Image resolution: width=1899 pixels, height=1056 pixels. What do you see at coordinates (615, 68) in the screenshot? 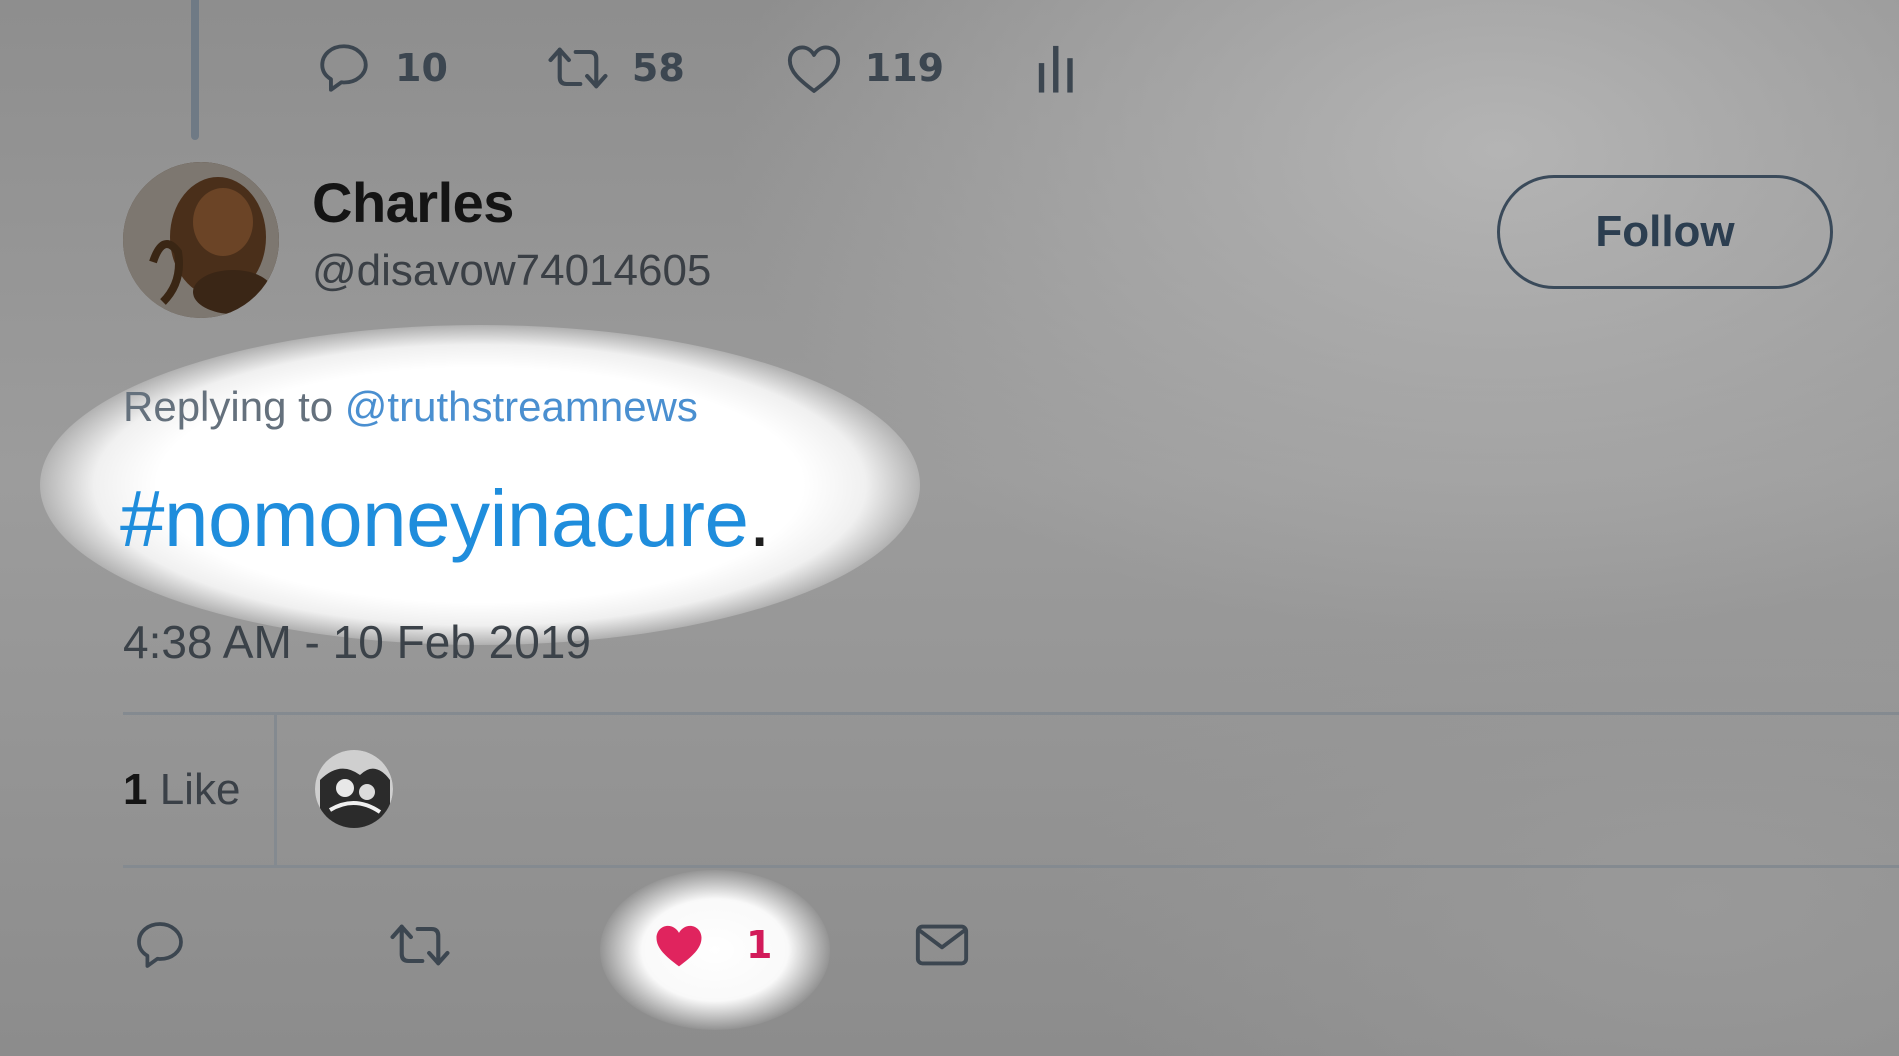
I see `retweet-action: 58` at bounding box center [615, 68].